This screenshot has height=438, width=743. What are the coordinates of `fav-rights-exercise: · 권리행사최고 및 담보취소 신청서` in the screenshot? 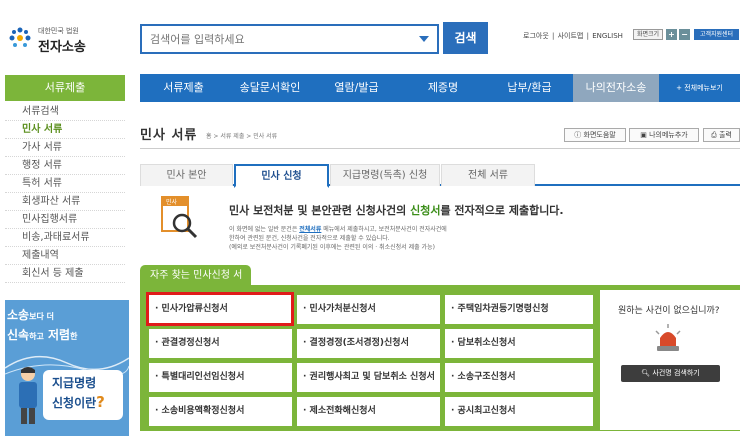 It's located at (368, 377).